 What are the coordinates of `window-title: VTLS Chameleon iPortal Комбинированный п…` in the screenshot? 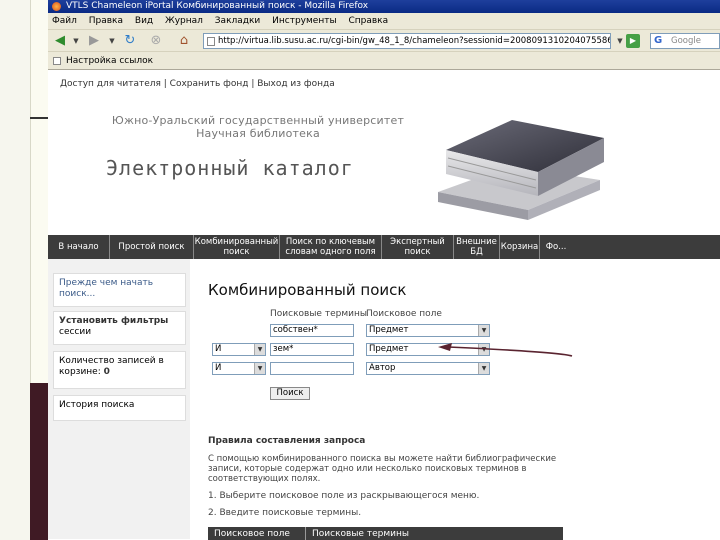 It's located at (217, 6).